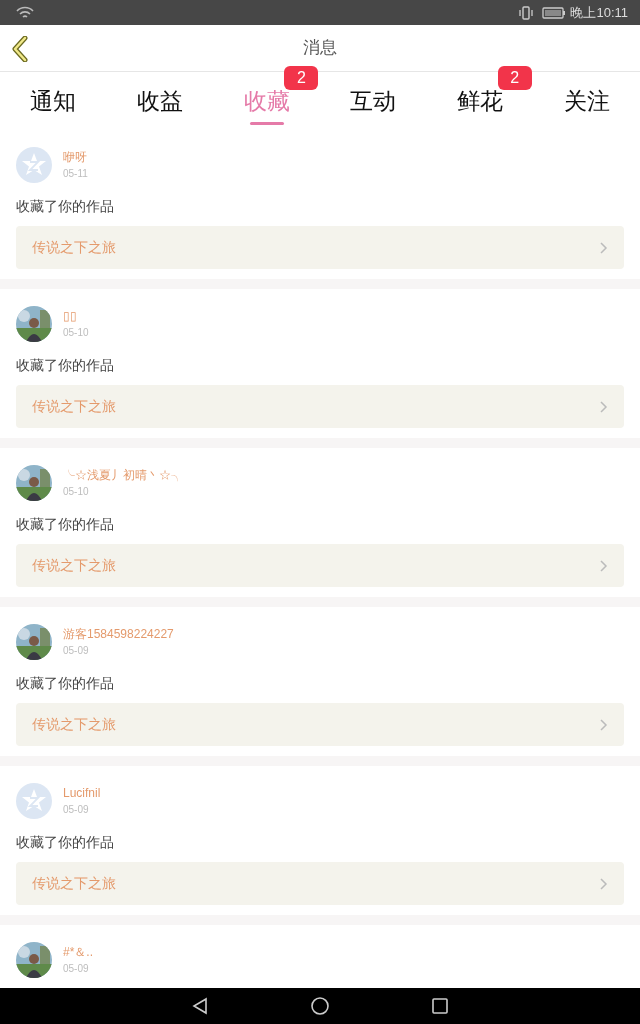 The image size is (640, 1024). What do you see at coordinates (75, 174) in the screenshot?
I see `message-date: 05-11` at bounding box center [75, 174].